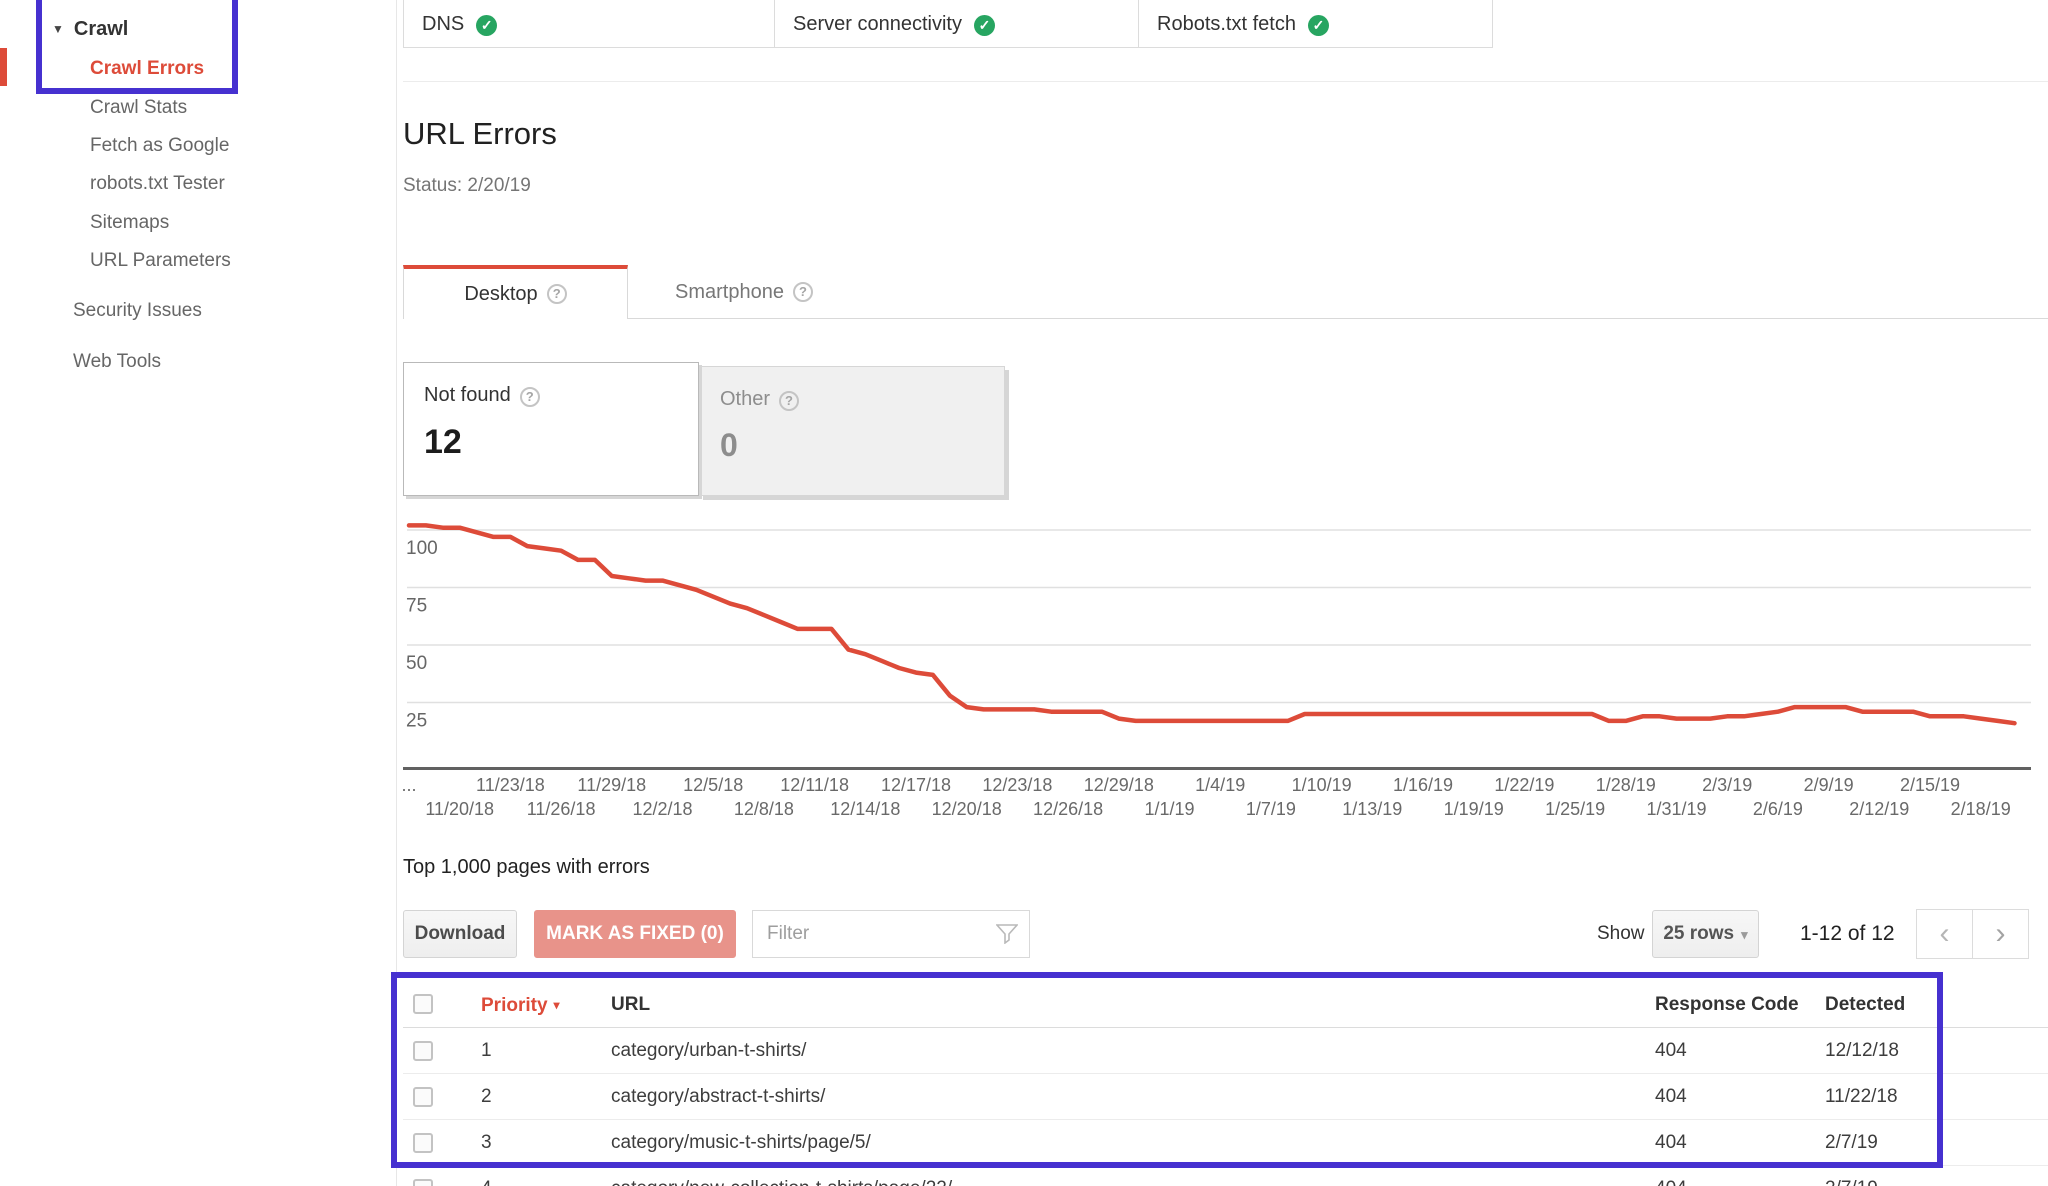  What do you see at coordinates (589, 24) in the screenshot?
I see `health-box-dns: DNS ✓` at bounding box center [589, 24].